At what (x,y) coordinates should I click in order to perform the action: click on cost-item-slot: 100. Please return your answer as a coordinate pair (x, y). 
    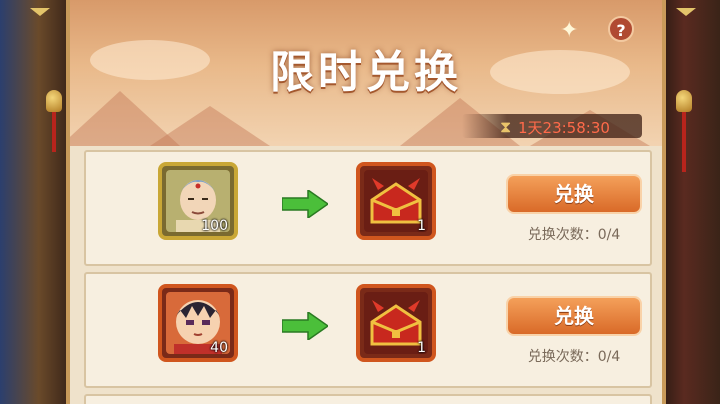
    Looking at the image, I should click on (198, 201).